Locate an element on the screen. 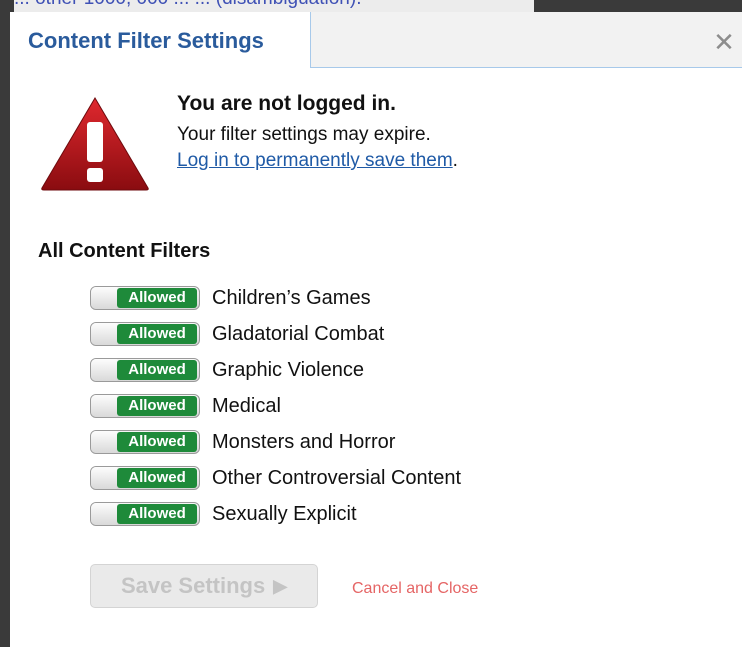  filter-name: Graphic Violence is located at coordinates (288, 369).